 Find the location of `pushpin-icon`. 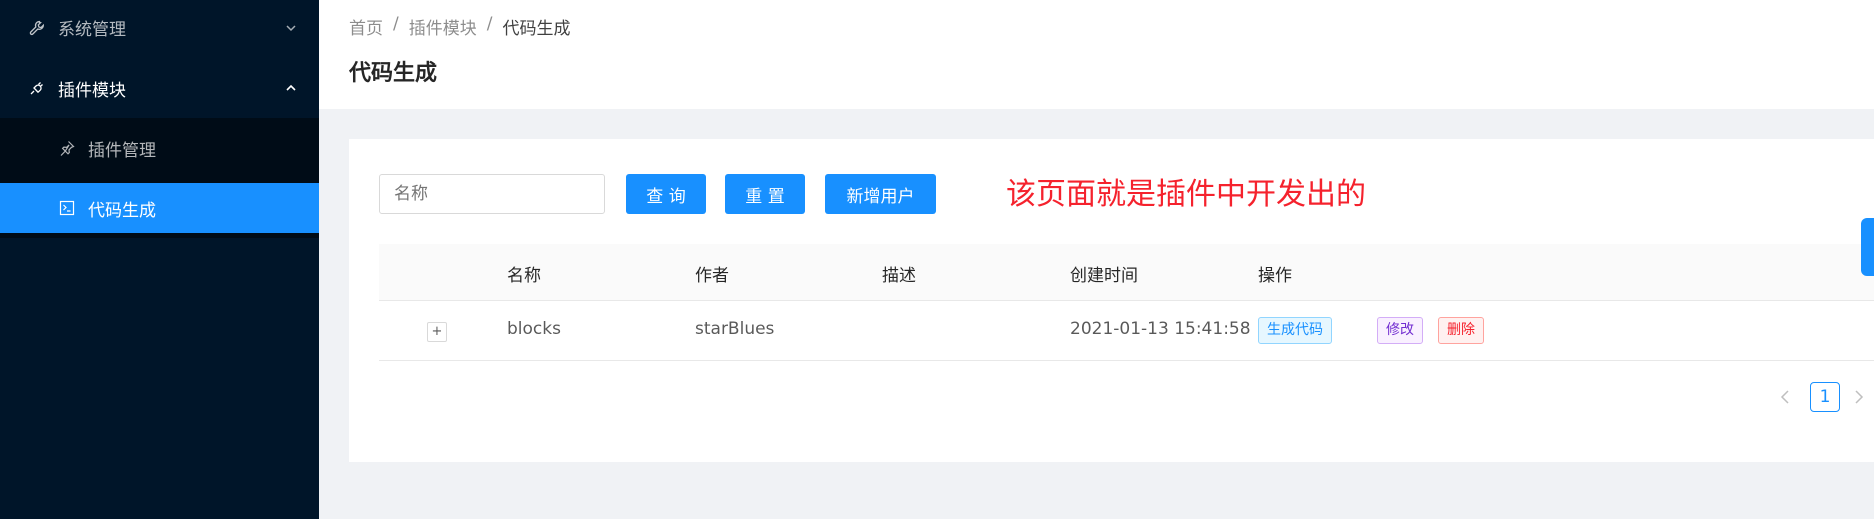

pushpin-icon is located at coordinates (67, 148).